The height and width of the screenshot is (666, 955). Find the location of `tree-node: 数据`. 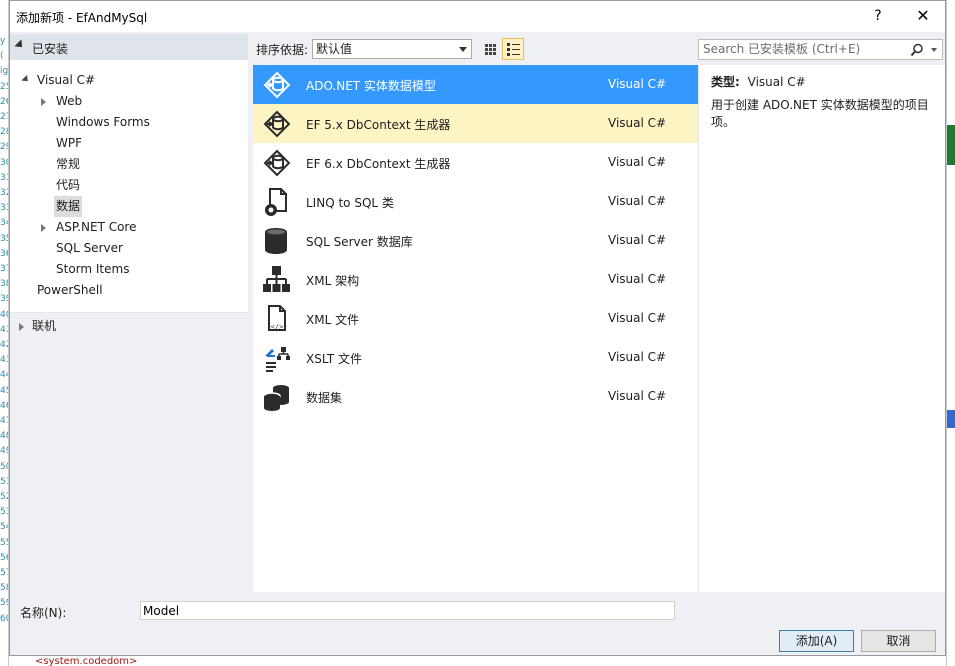

tree-node: 数据 is located at coordinates (68, 206).